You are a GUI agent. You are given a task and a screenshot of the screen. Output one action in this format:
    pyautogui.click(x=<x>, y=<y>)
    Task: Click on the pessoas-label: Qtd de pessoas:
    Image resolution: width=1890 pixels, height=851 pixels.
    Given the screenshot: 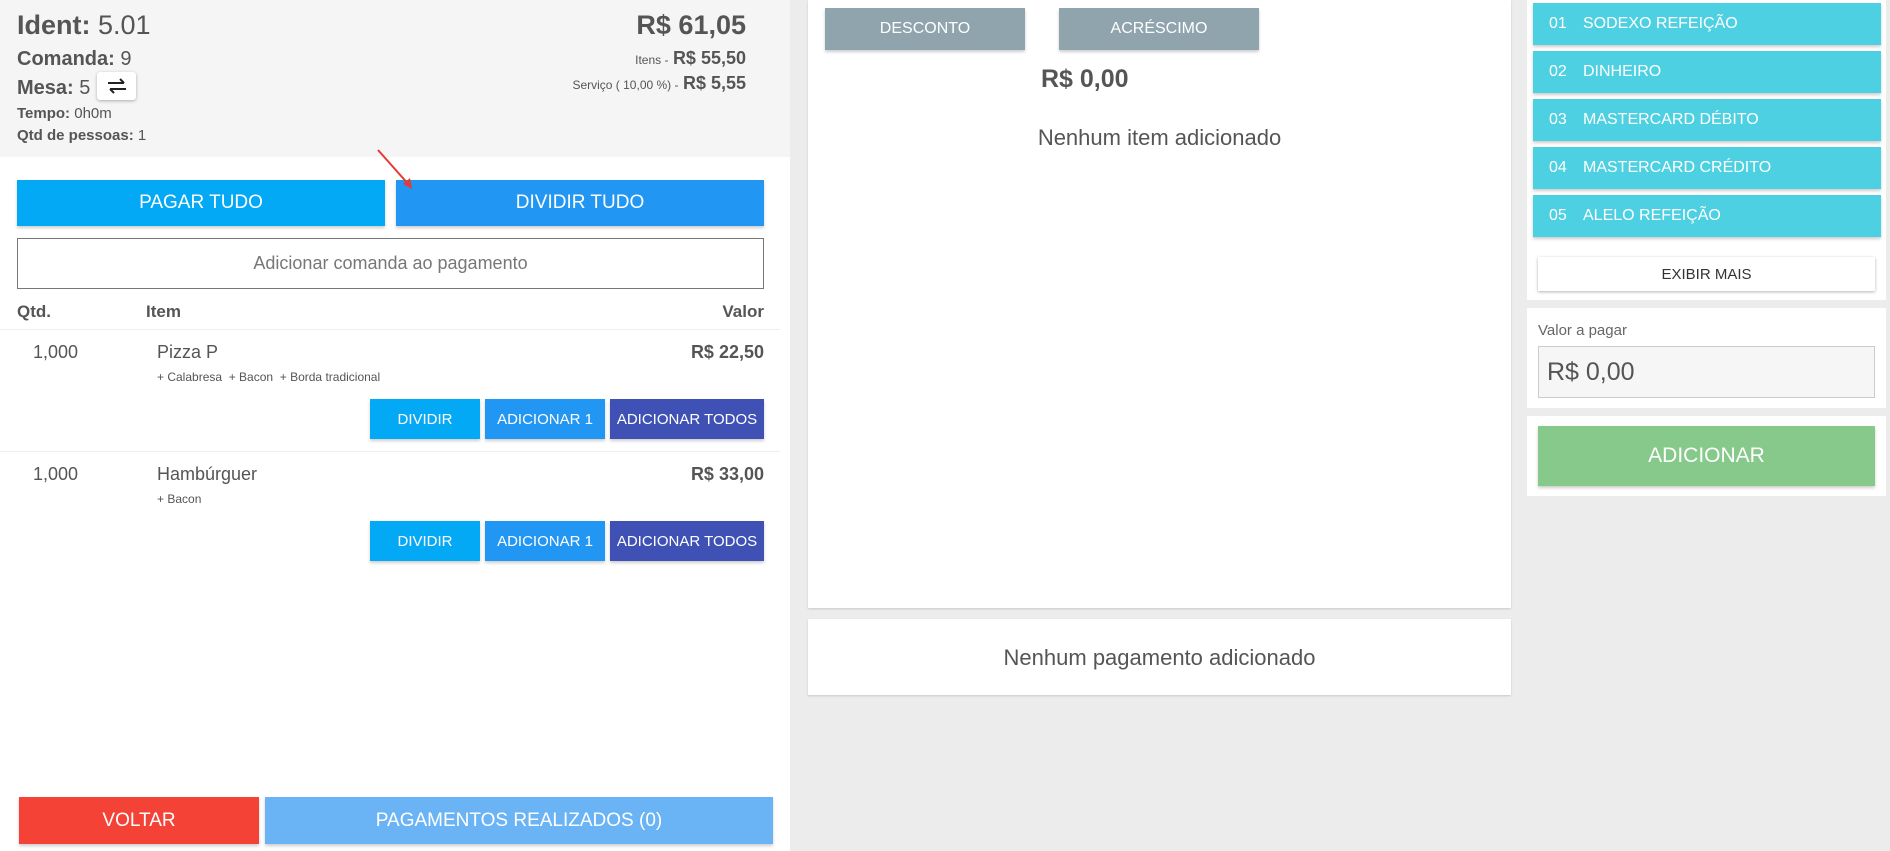 What is the action you would take?
    pyautogui.click(x=75, y=135)
    